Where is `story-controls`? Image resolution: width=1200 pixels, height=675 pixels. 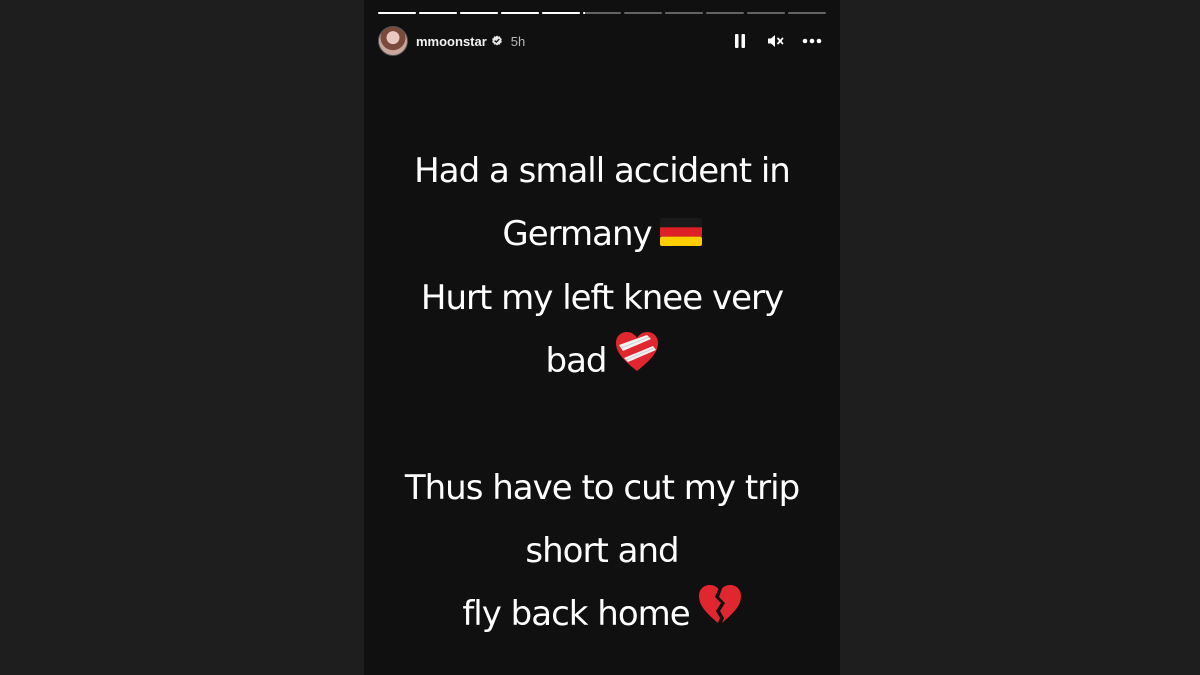 story-controls is located at coordinates (776, 41).